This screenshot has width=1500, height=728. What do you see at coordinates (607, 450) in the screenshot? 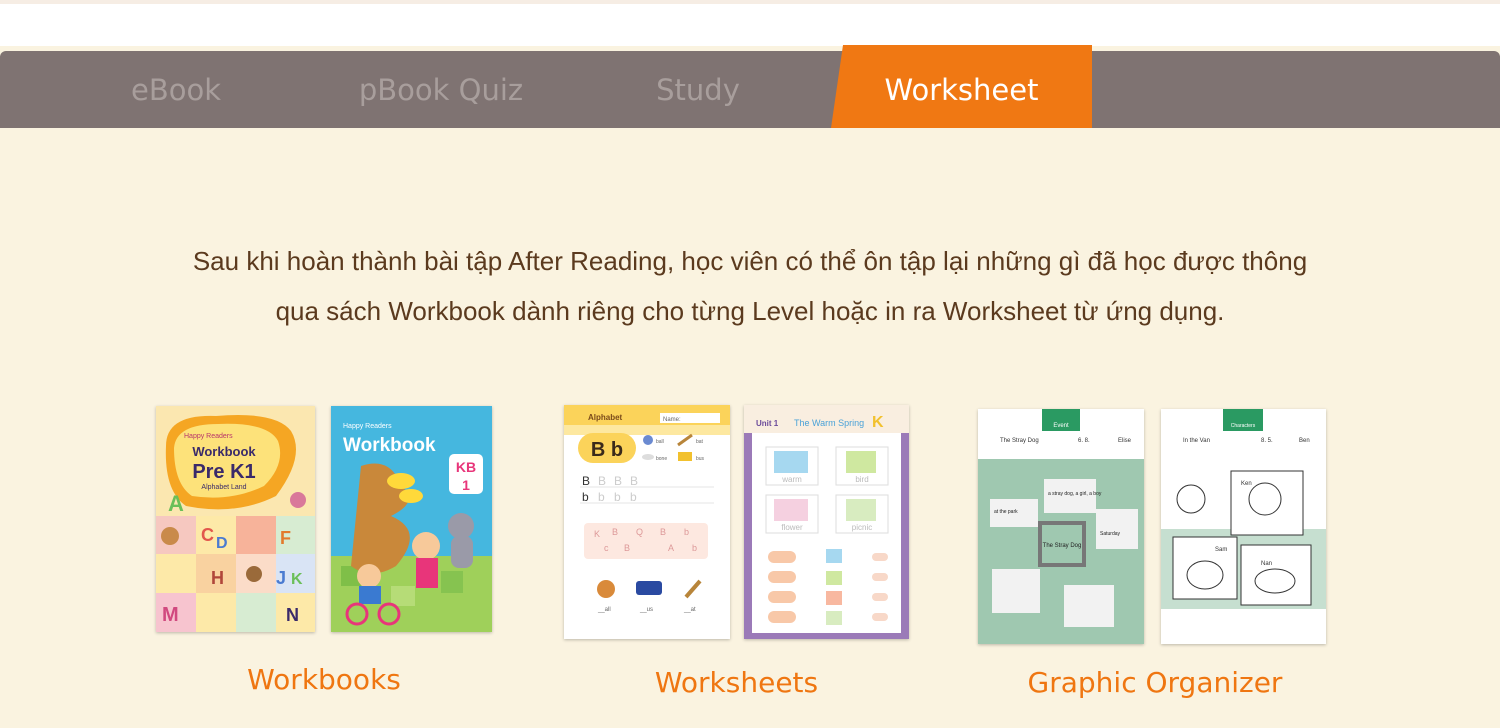
I see `letters-display: B b` at bounding box center [607, 450].